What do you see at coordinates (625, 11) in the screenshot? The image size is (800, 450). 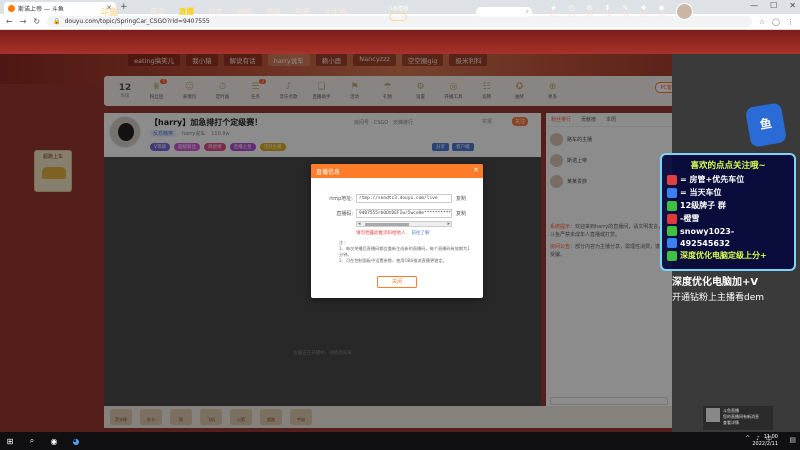 I see `header-icon-4: ✎ 开播` at bounding box center [625, 11].